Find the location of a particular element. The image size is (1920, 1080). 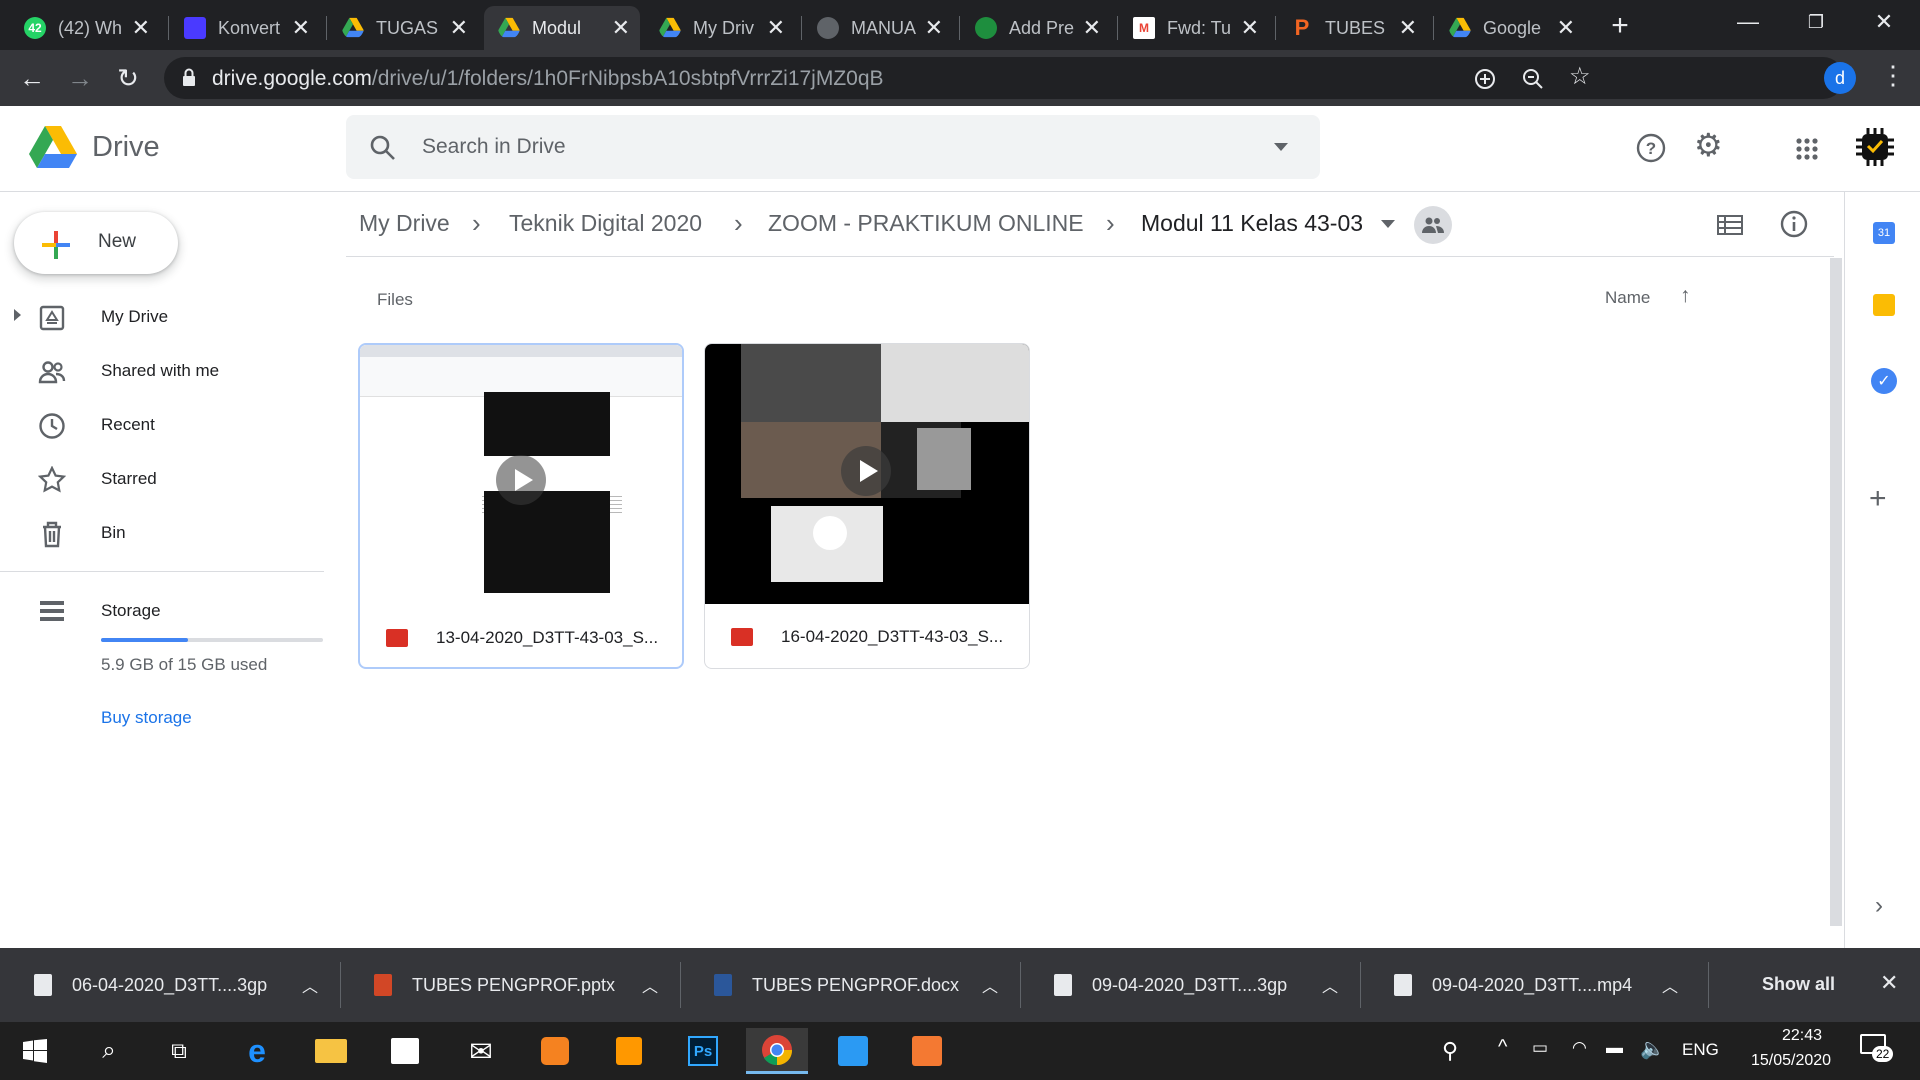

search-options-icon is located at coordinates (1281, 147).